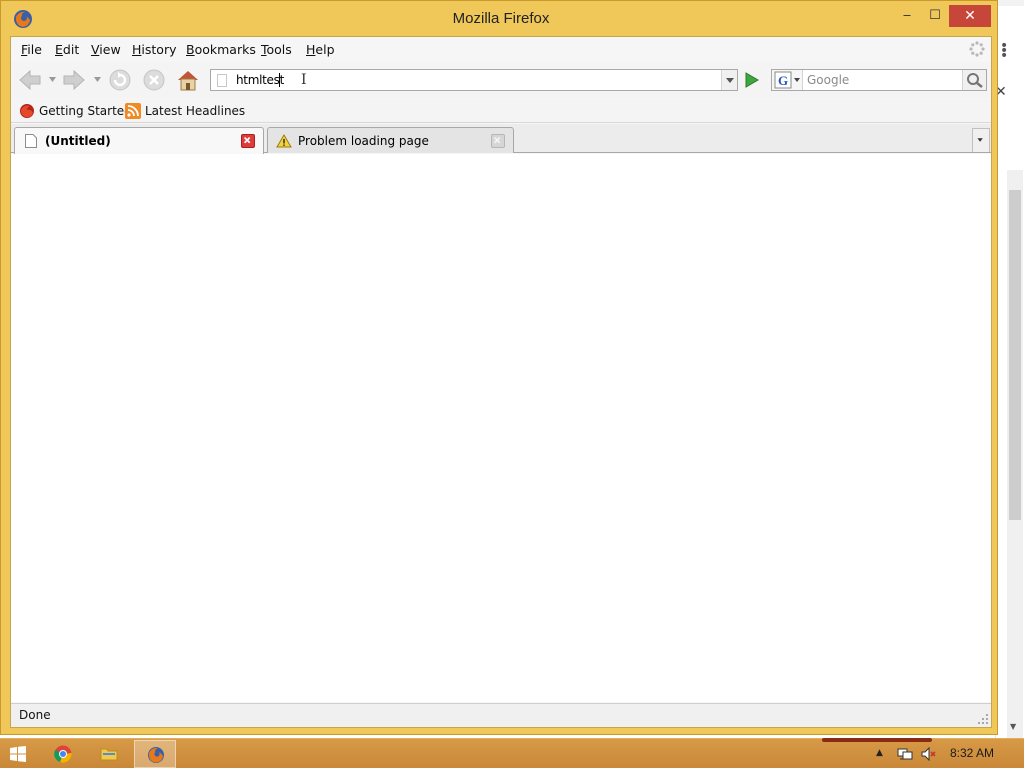  I want to click on forward-history-dropdown-icon, so click(97, 80).